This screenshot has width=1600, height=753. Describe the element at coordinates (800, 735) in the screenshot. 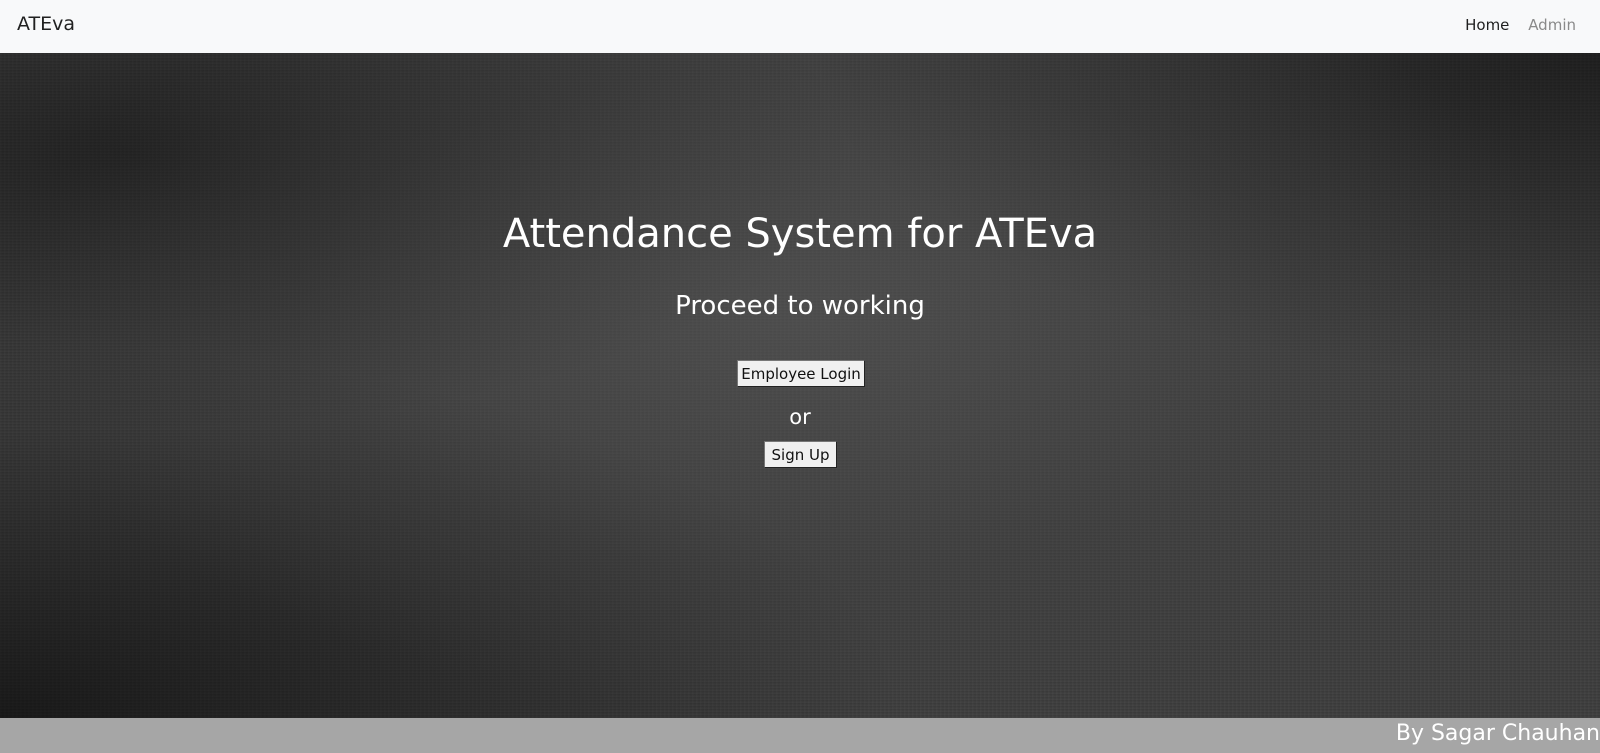

I see `footer: By Sagar Chauhan` at that location.